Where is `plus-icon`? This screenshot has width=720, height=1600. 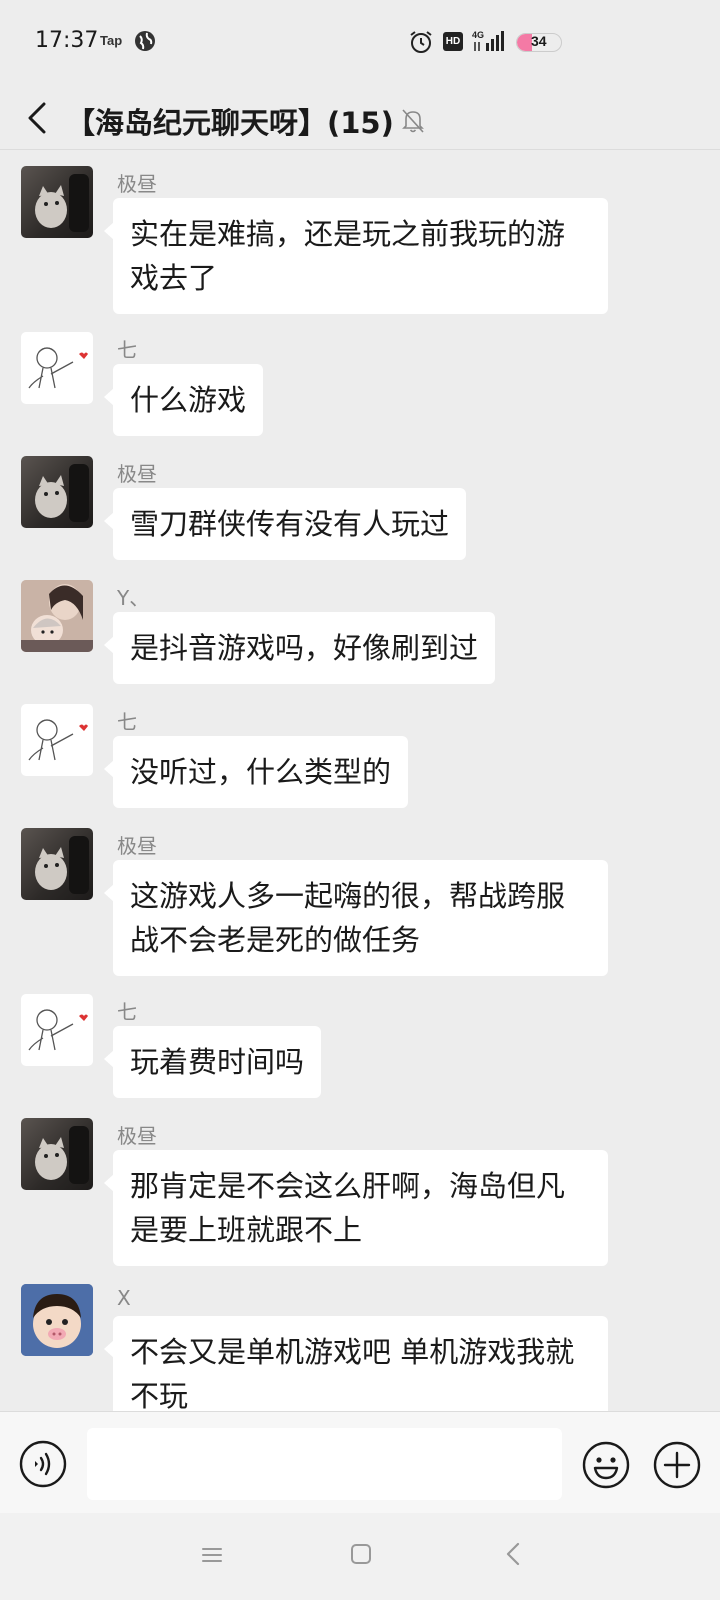 plus-icon is located at coordinates (677, 1465).